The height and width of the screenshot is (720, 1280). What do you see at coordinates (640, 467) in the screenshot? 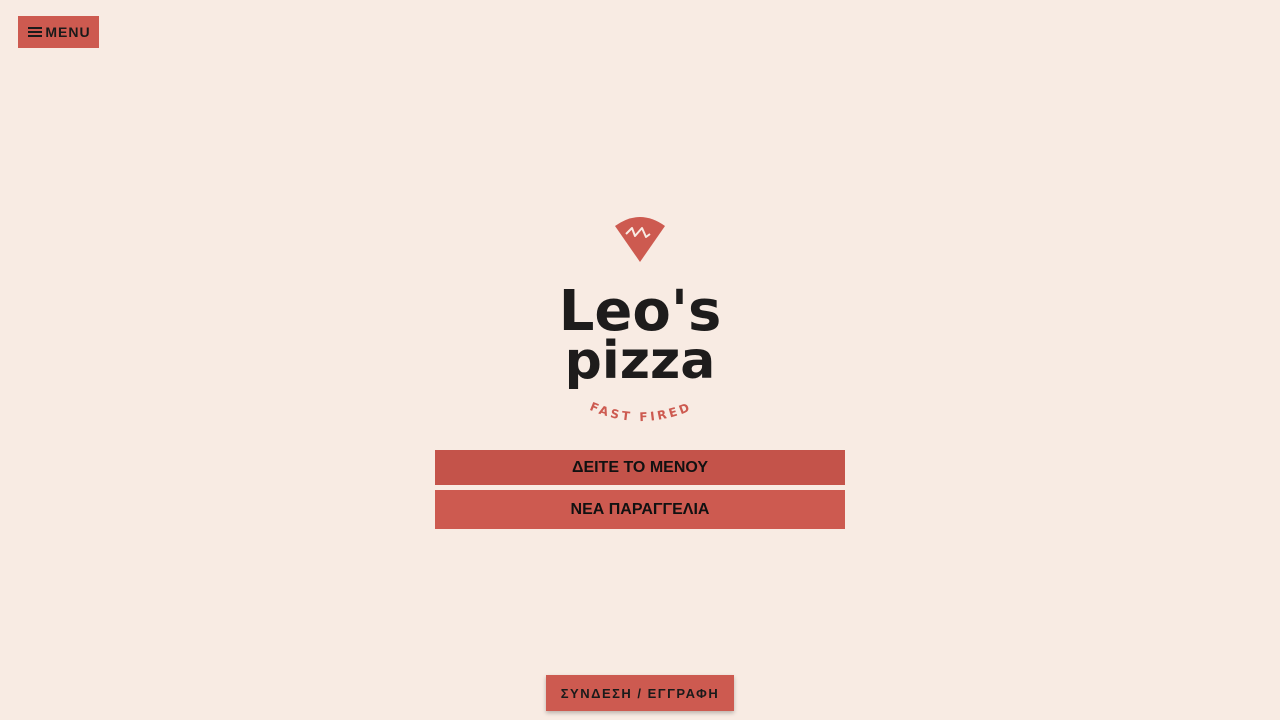
I see `view-menu-button: ΔΕΙΤΕ ΤΟ ΜΕΝΟΥ` at bounding box center [640, 467].